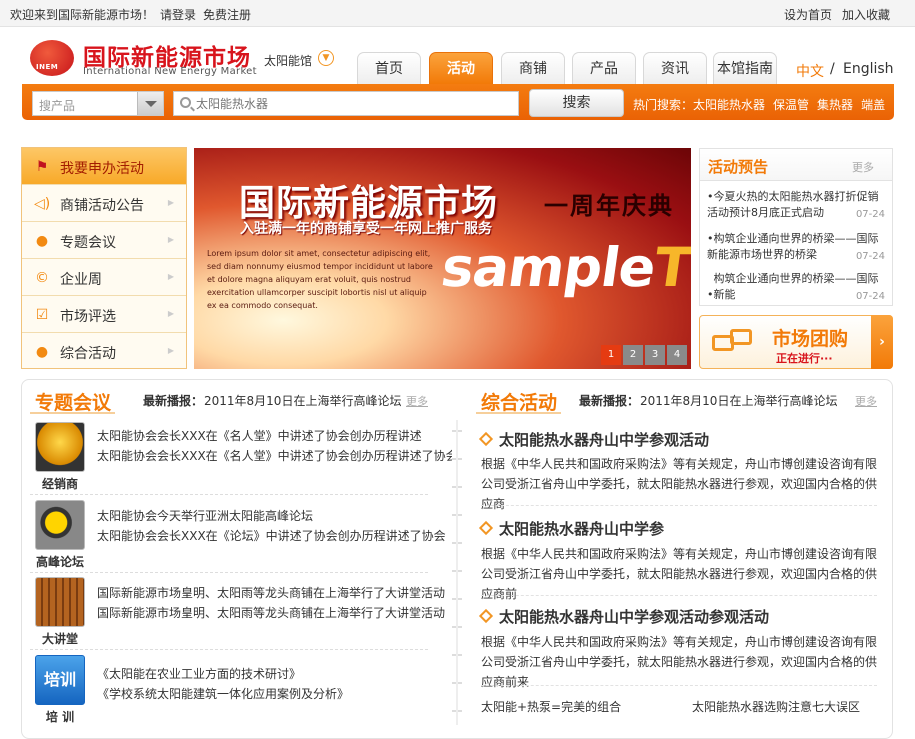 The height and width of the screenshot is (739, 915). I want to click on footer-link: 太阳能热水器选购注意七大误区, so click(776, 706).